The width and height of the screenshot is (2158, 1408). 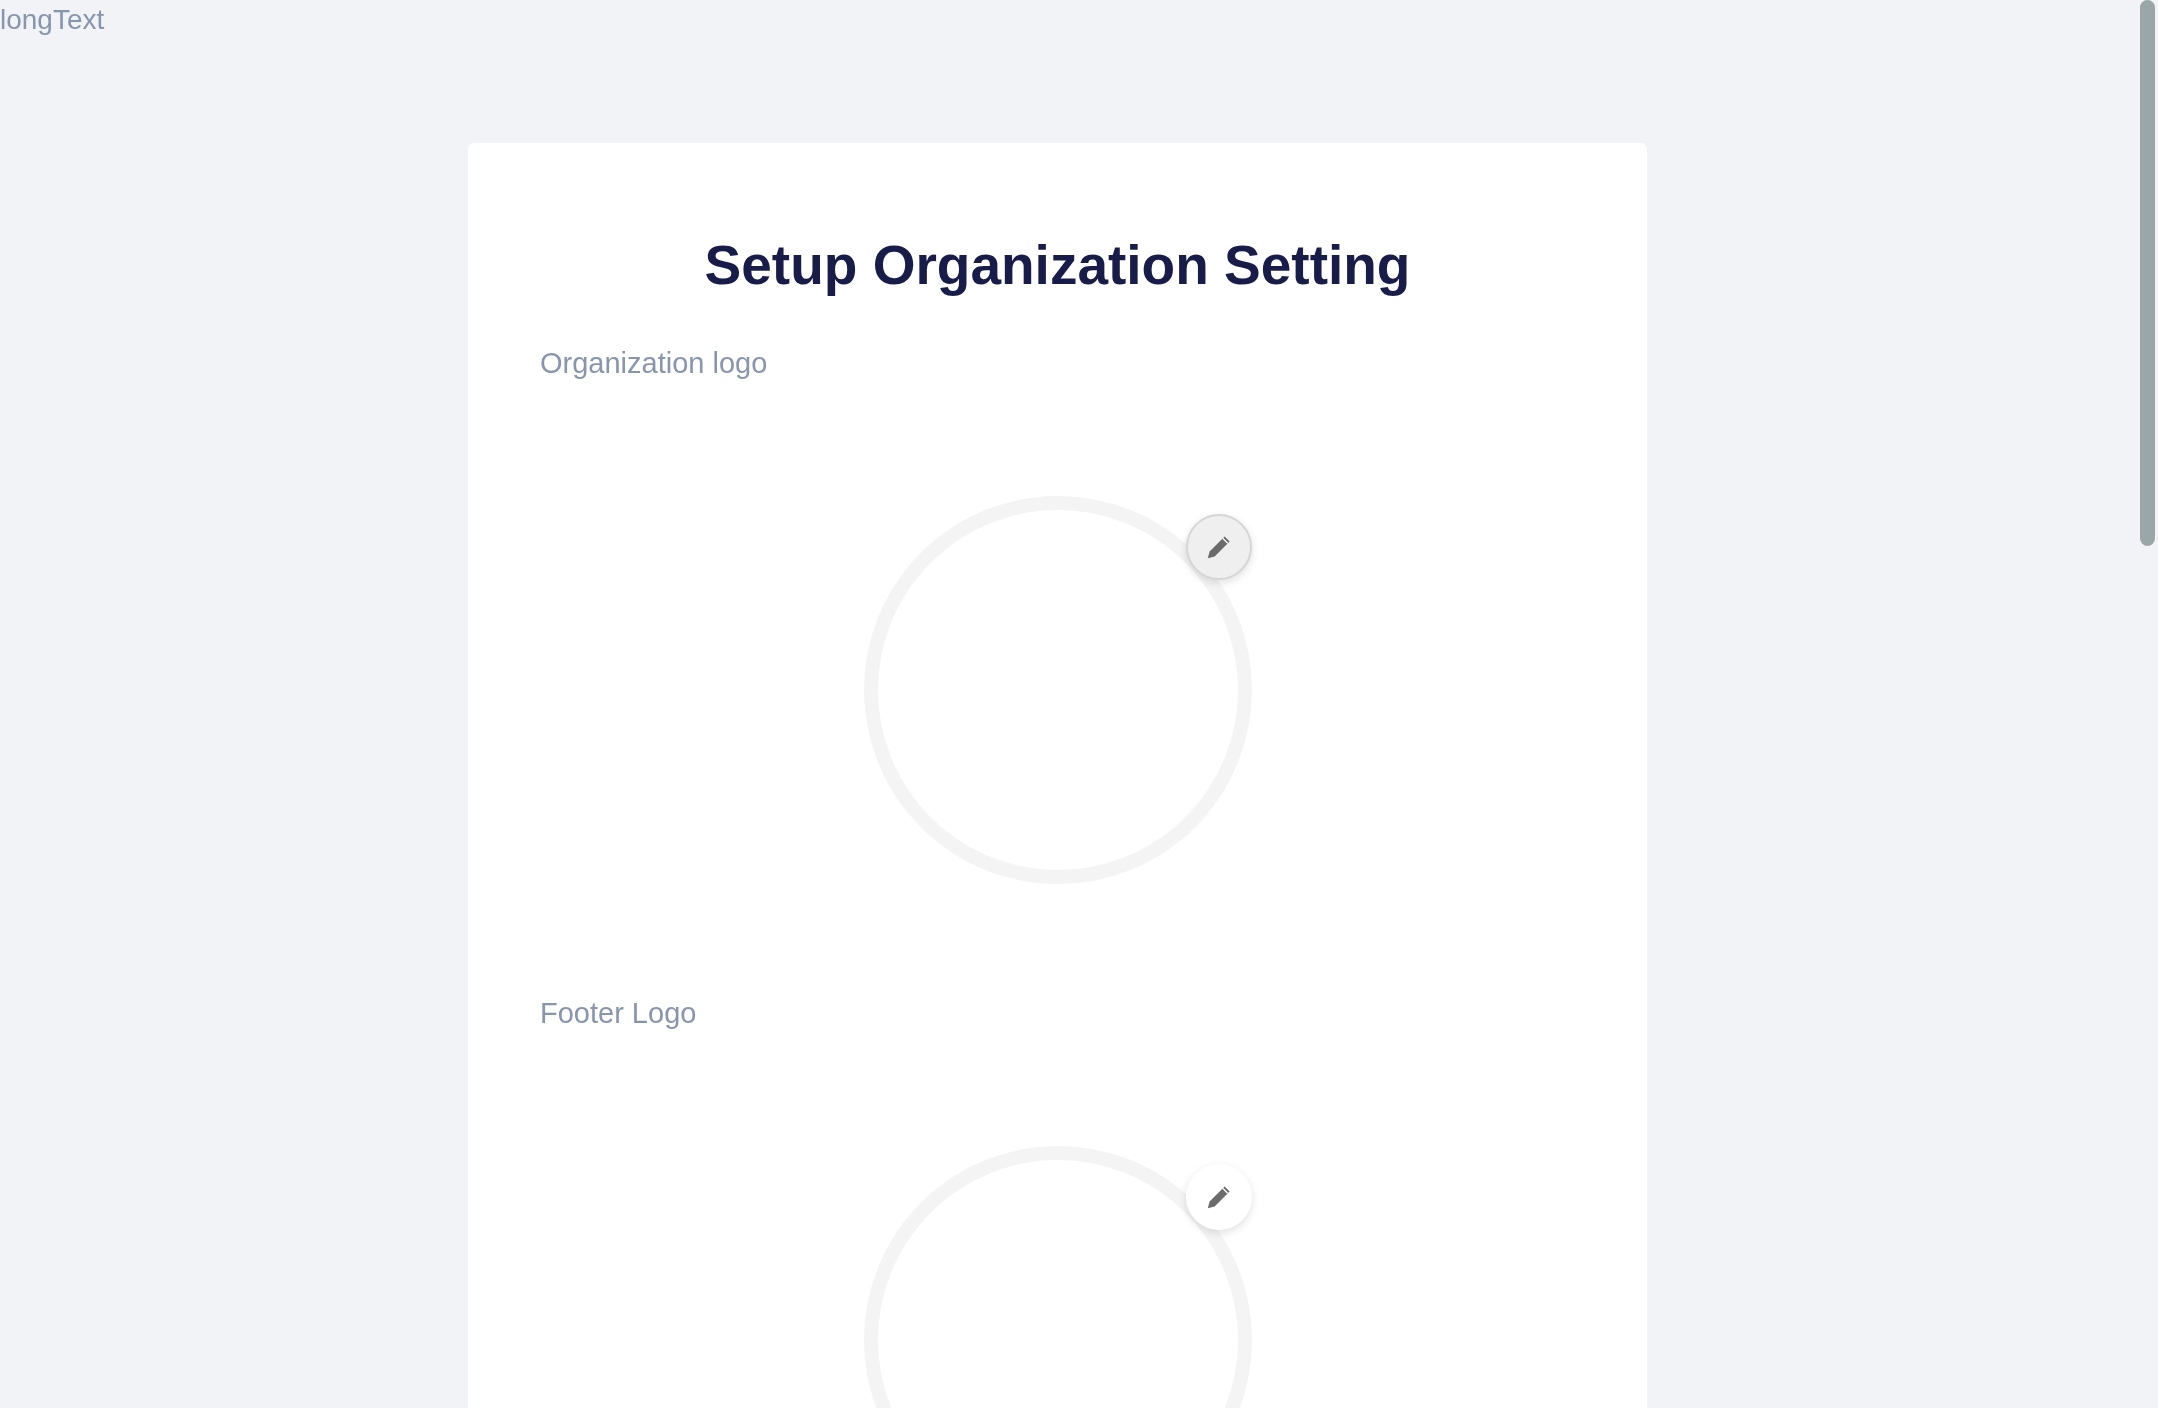 I want to click on scrollbar-thumb, so click(x=2147, y=273).